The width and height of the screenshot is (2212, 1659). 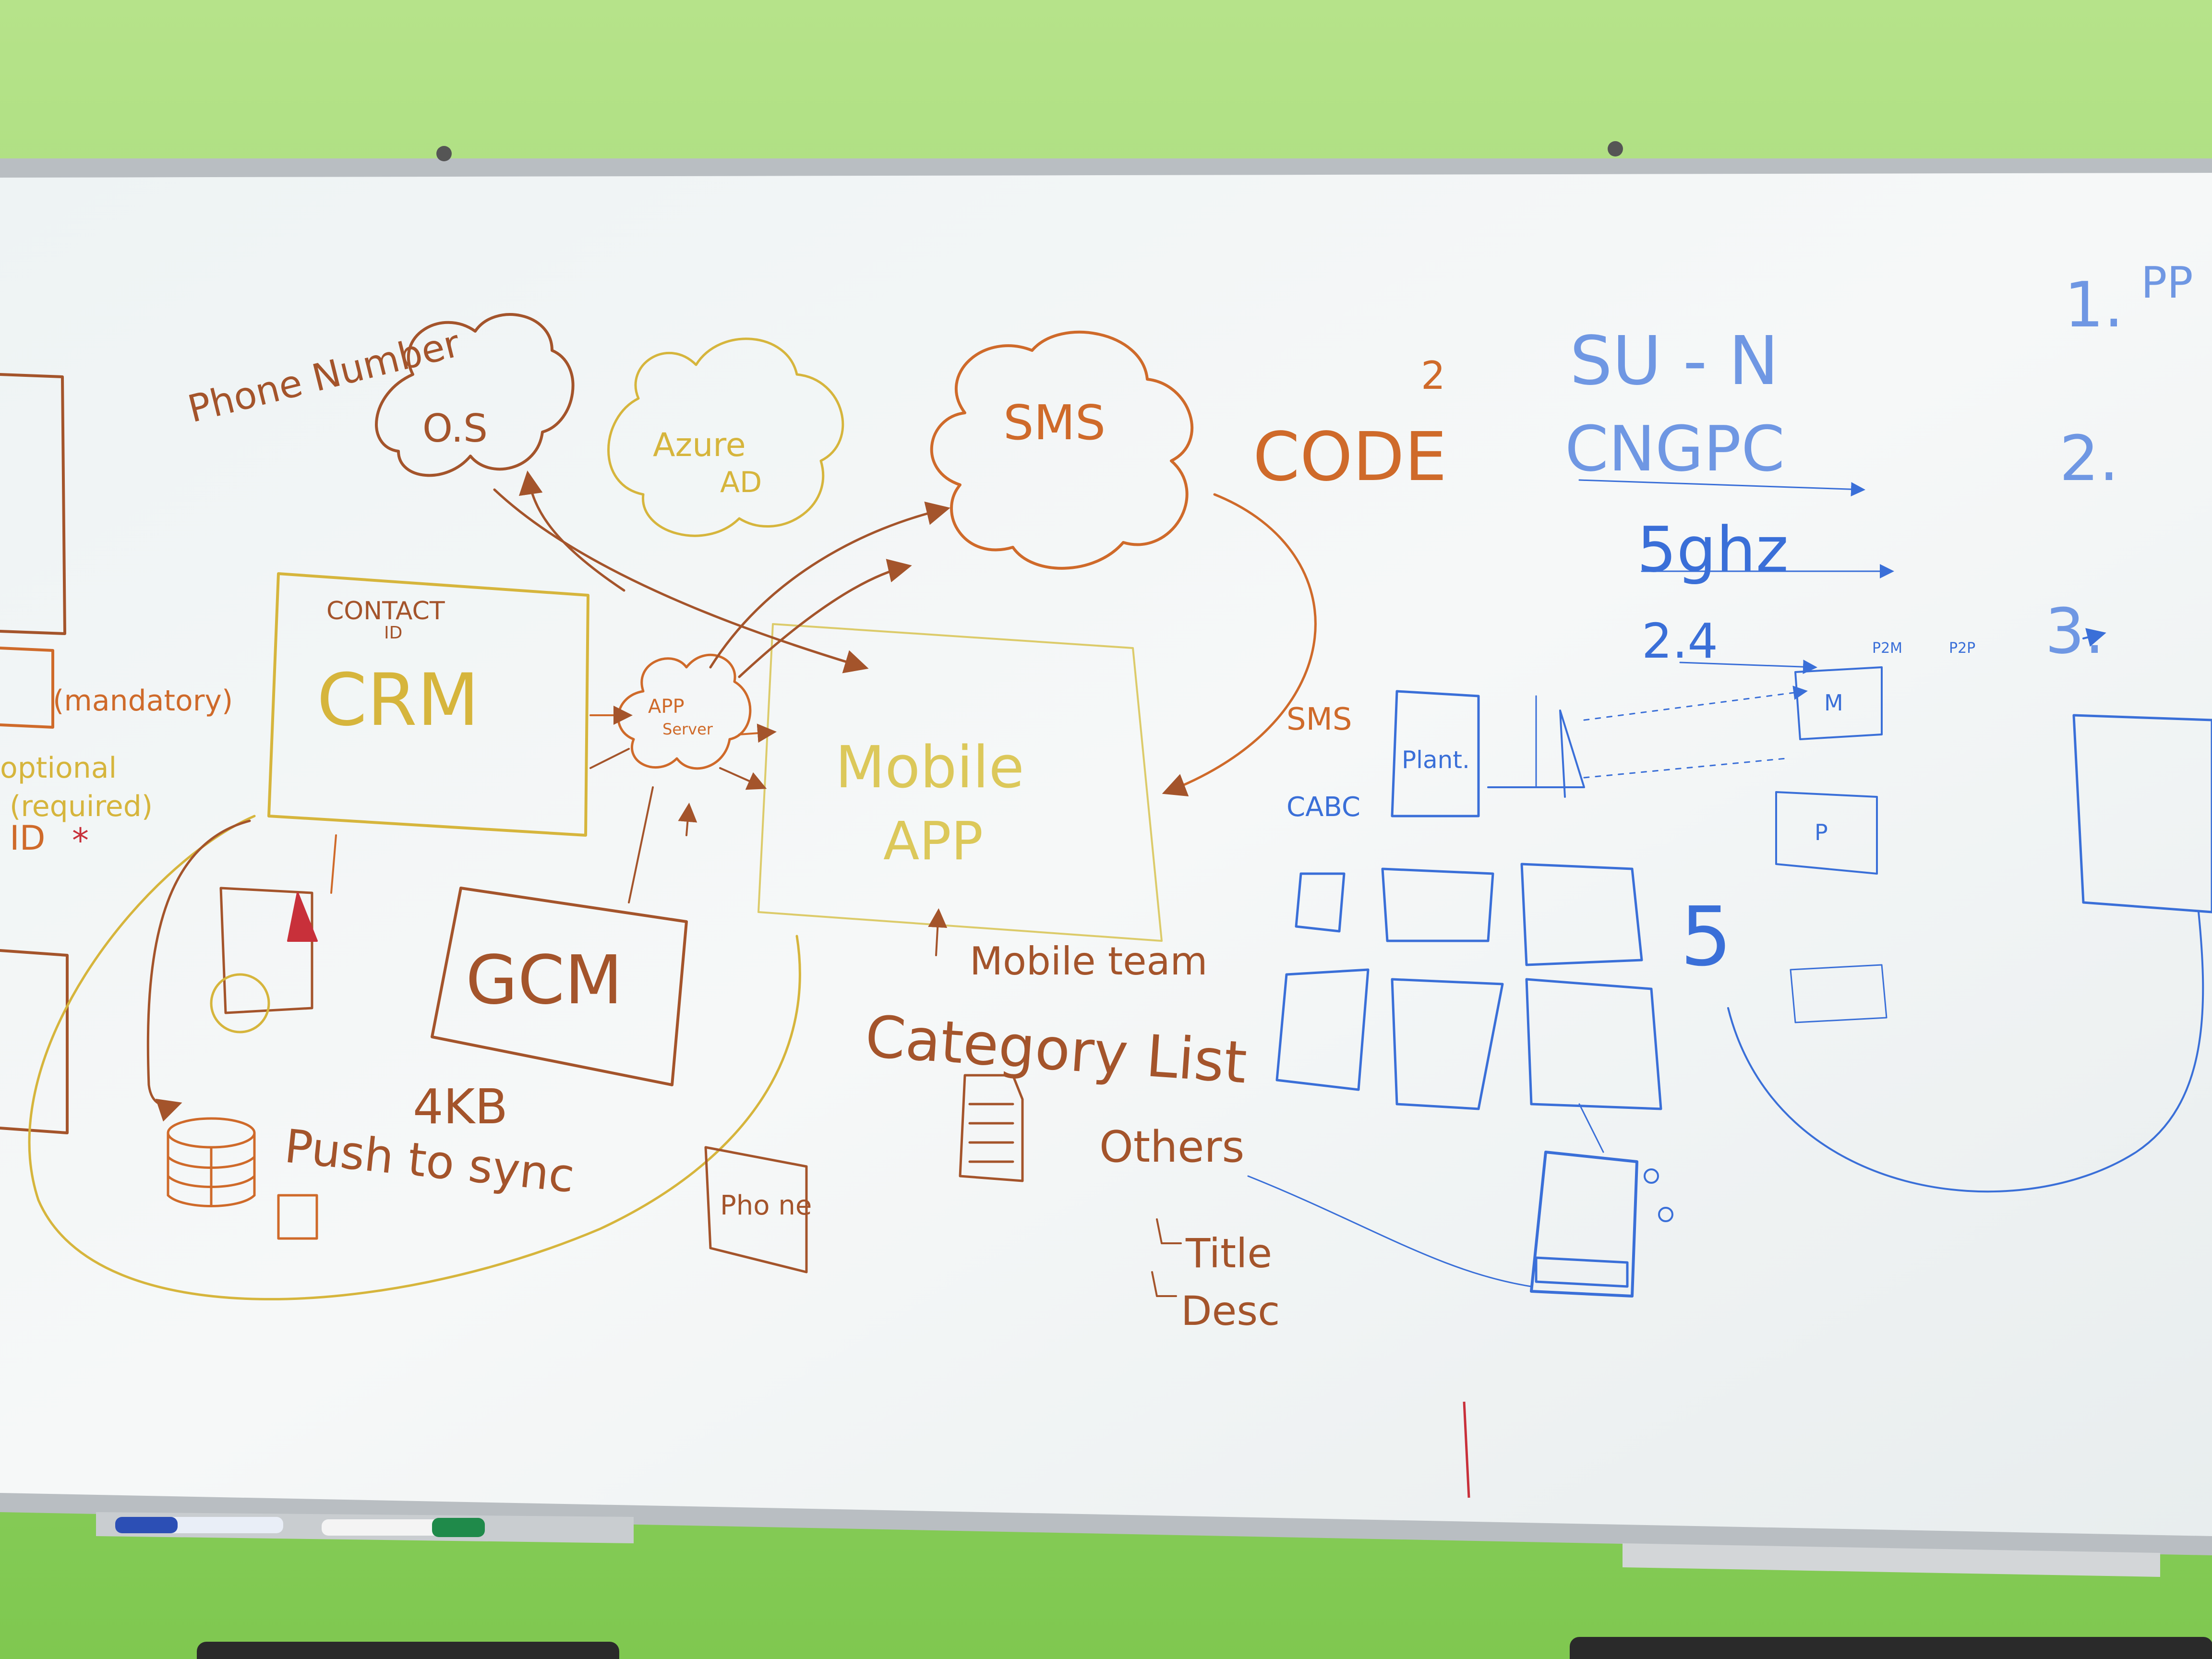 What do you see at coordinates (1822, 832) in the screenshot?
I see `sub-label: P` at bounding box center [1822, 832].